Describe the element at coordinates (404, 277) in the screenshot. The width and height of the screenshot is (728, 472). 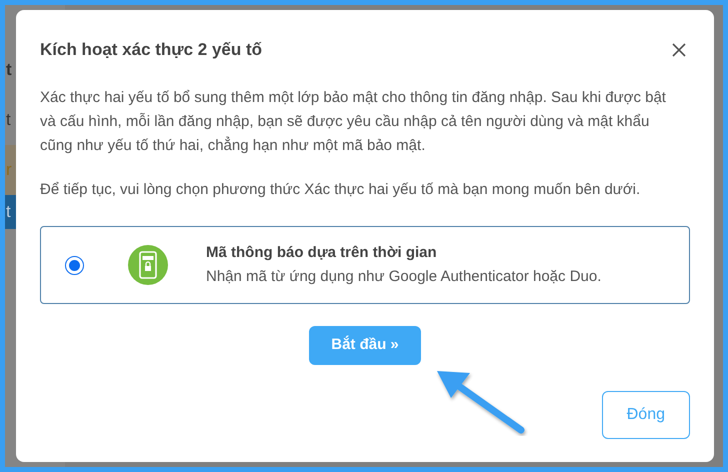
I see `option-description: Nhận mã từ ứng dụng như Google Authenticator hoặc Duo.` at that location.